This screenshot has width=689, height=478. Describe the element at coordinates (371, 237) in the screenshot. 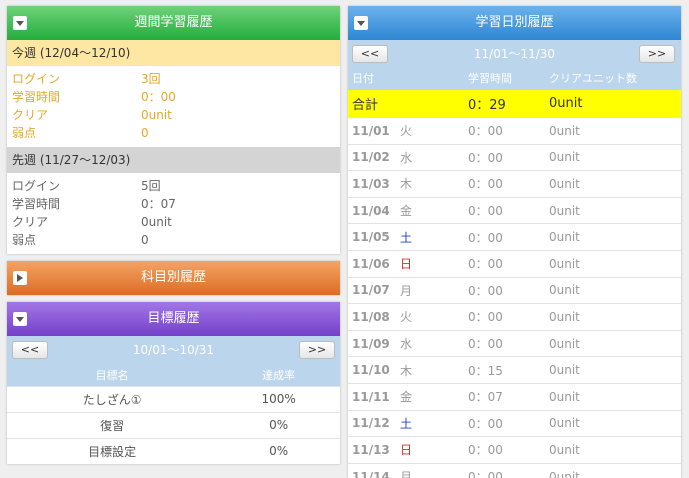

I see `day-date: 11/05` at that location.